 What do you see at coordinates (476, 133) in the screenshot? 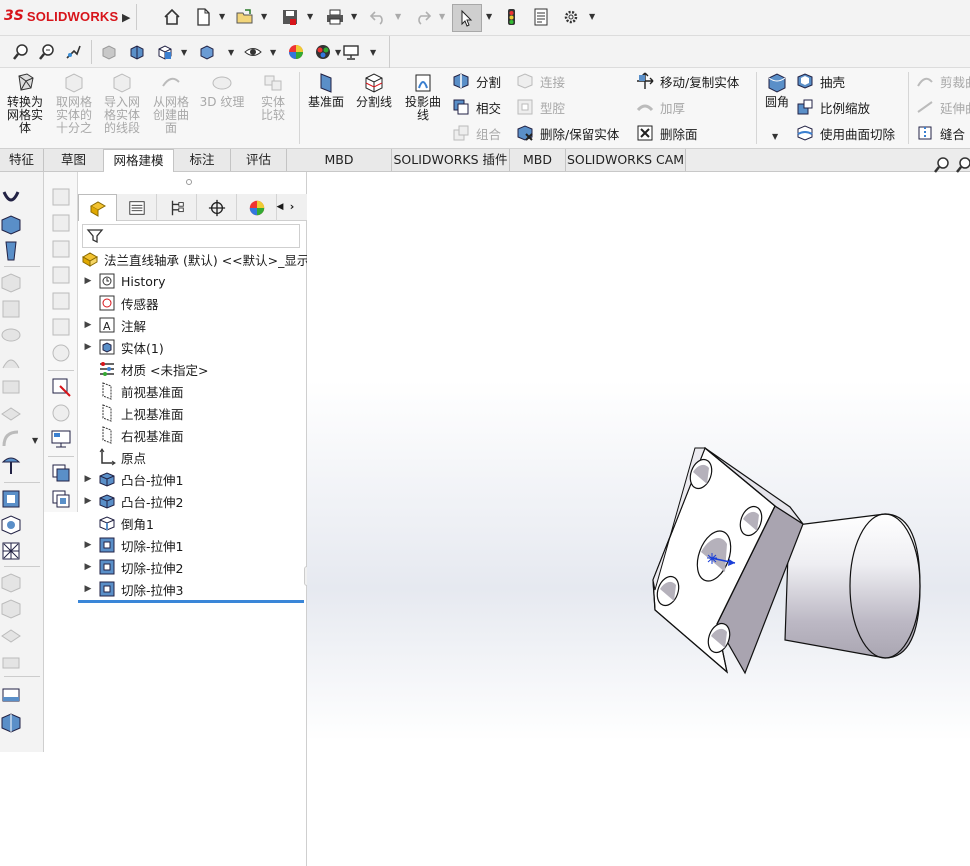
I see `combine-button: 组合` at bounding box center [476, 133].